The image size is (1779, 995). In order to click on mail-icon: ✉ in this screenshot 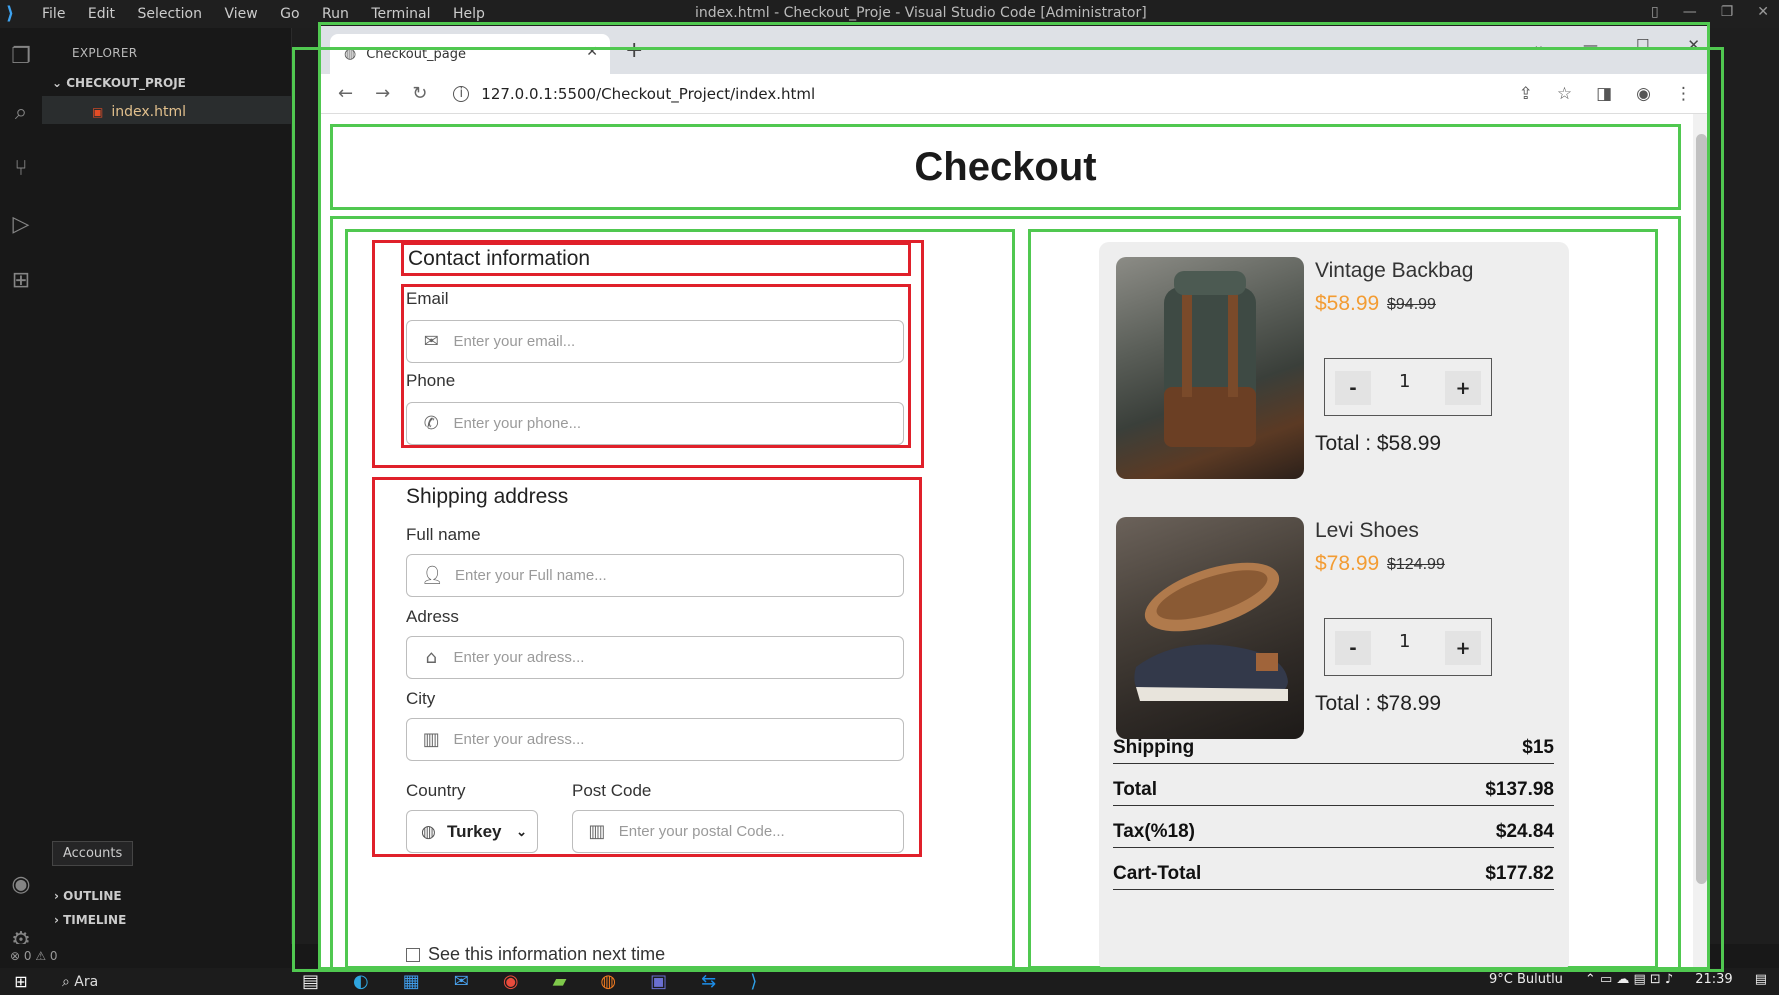, I will do `click(461, 981)`.